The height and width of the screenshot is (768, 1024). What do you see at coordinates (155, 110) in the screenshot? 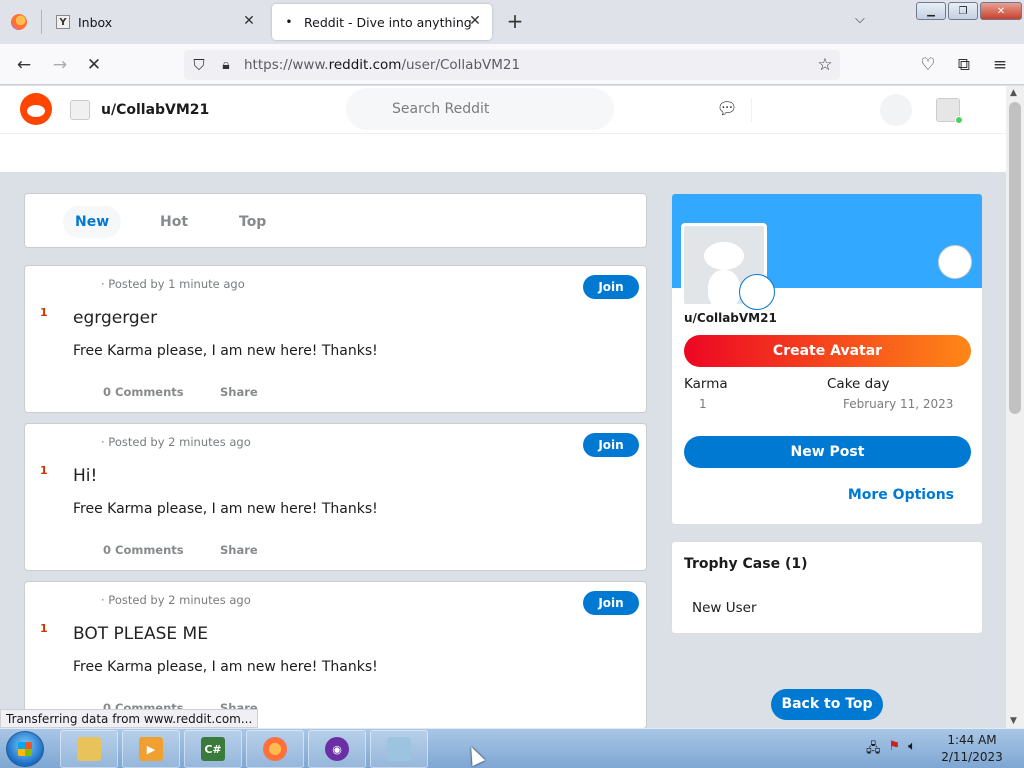
I see `current-page-username: u/CollabVM21` at bounding box center [155, 110].